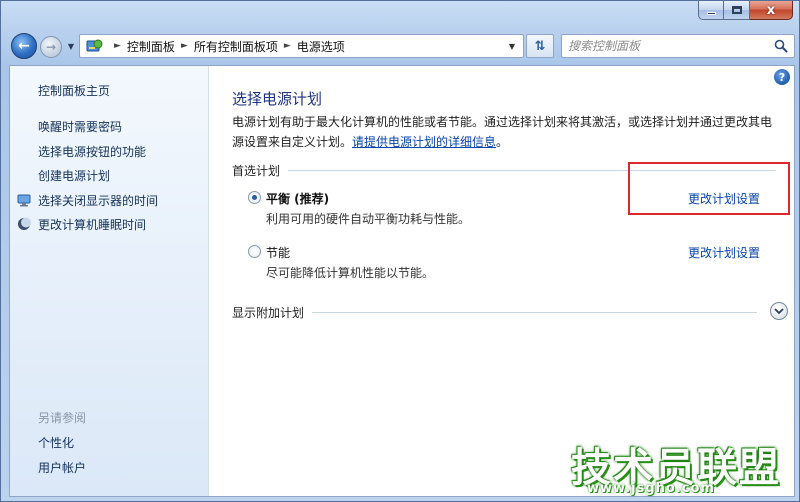 The width and height of the screenshot is (800, 502). Describe the element at coordinates (92, 224) in the screenshot. I see `sidebar-link-sleep-time: 更改计算机睡眠时间` at that location.